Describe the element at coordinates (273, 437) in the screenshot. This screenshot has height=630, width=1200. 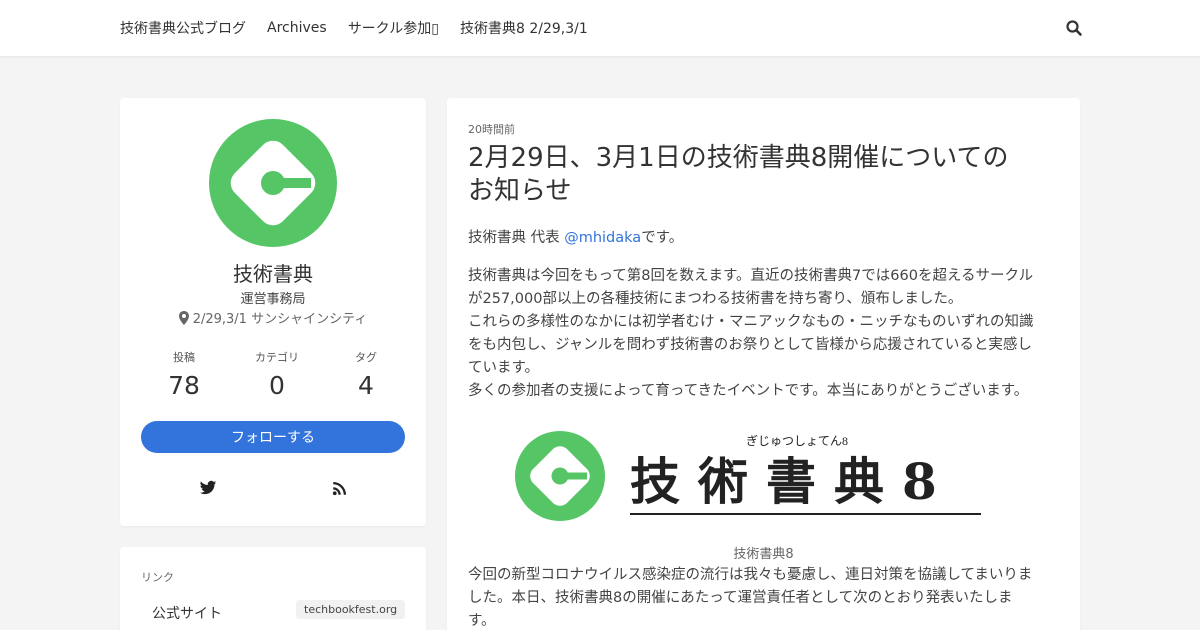
I see `follow-button: フォローする` at that location.